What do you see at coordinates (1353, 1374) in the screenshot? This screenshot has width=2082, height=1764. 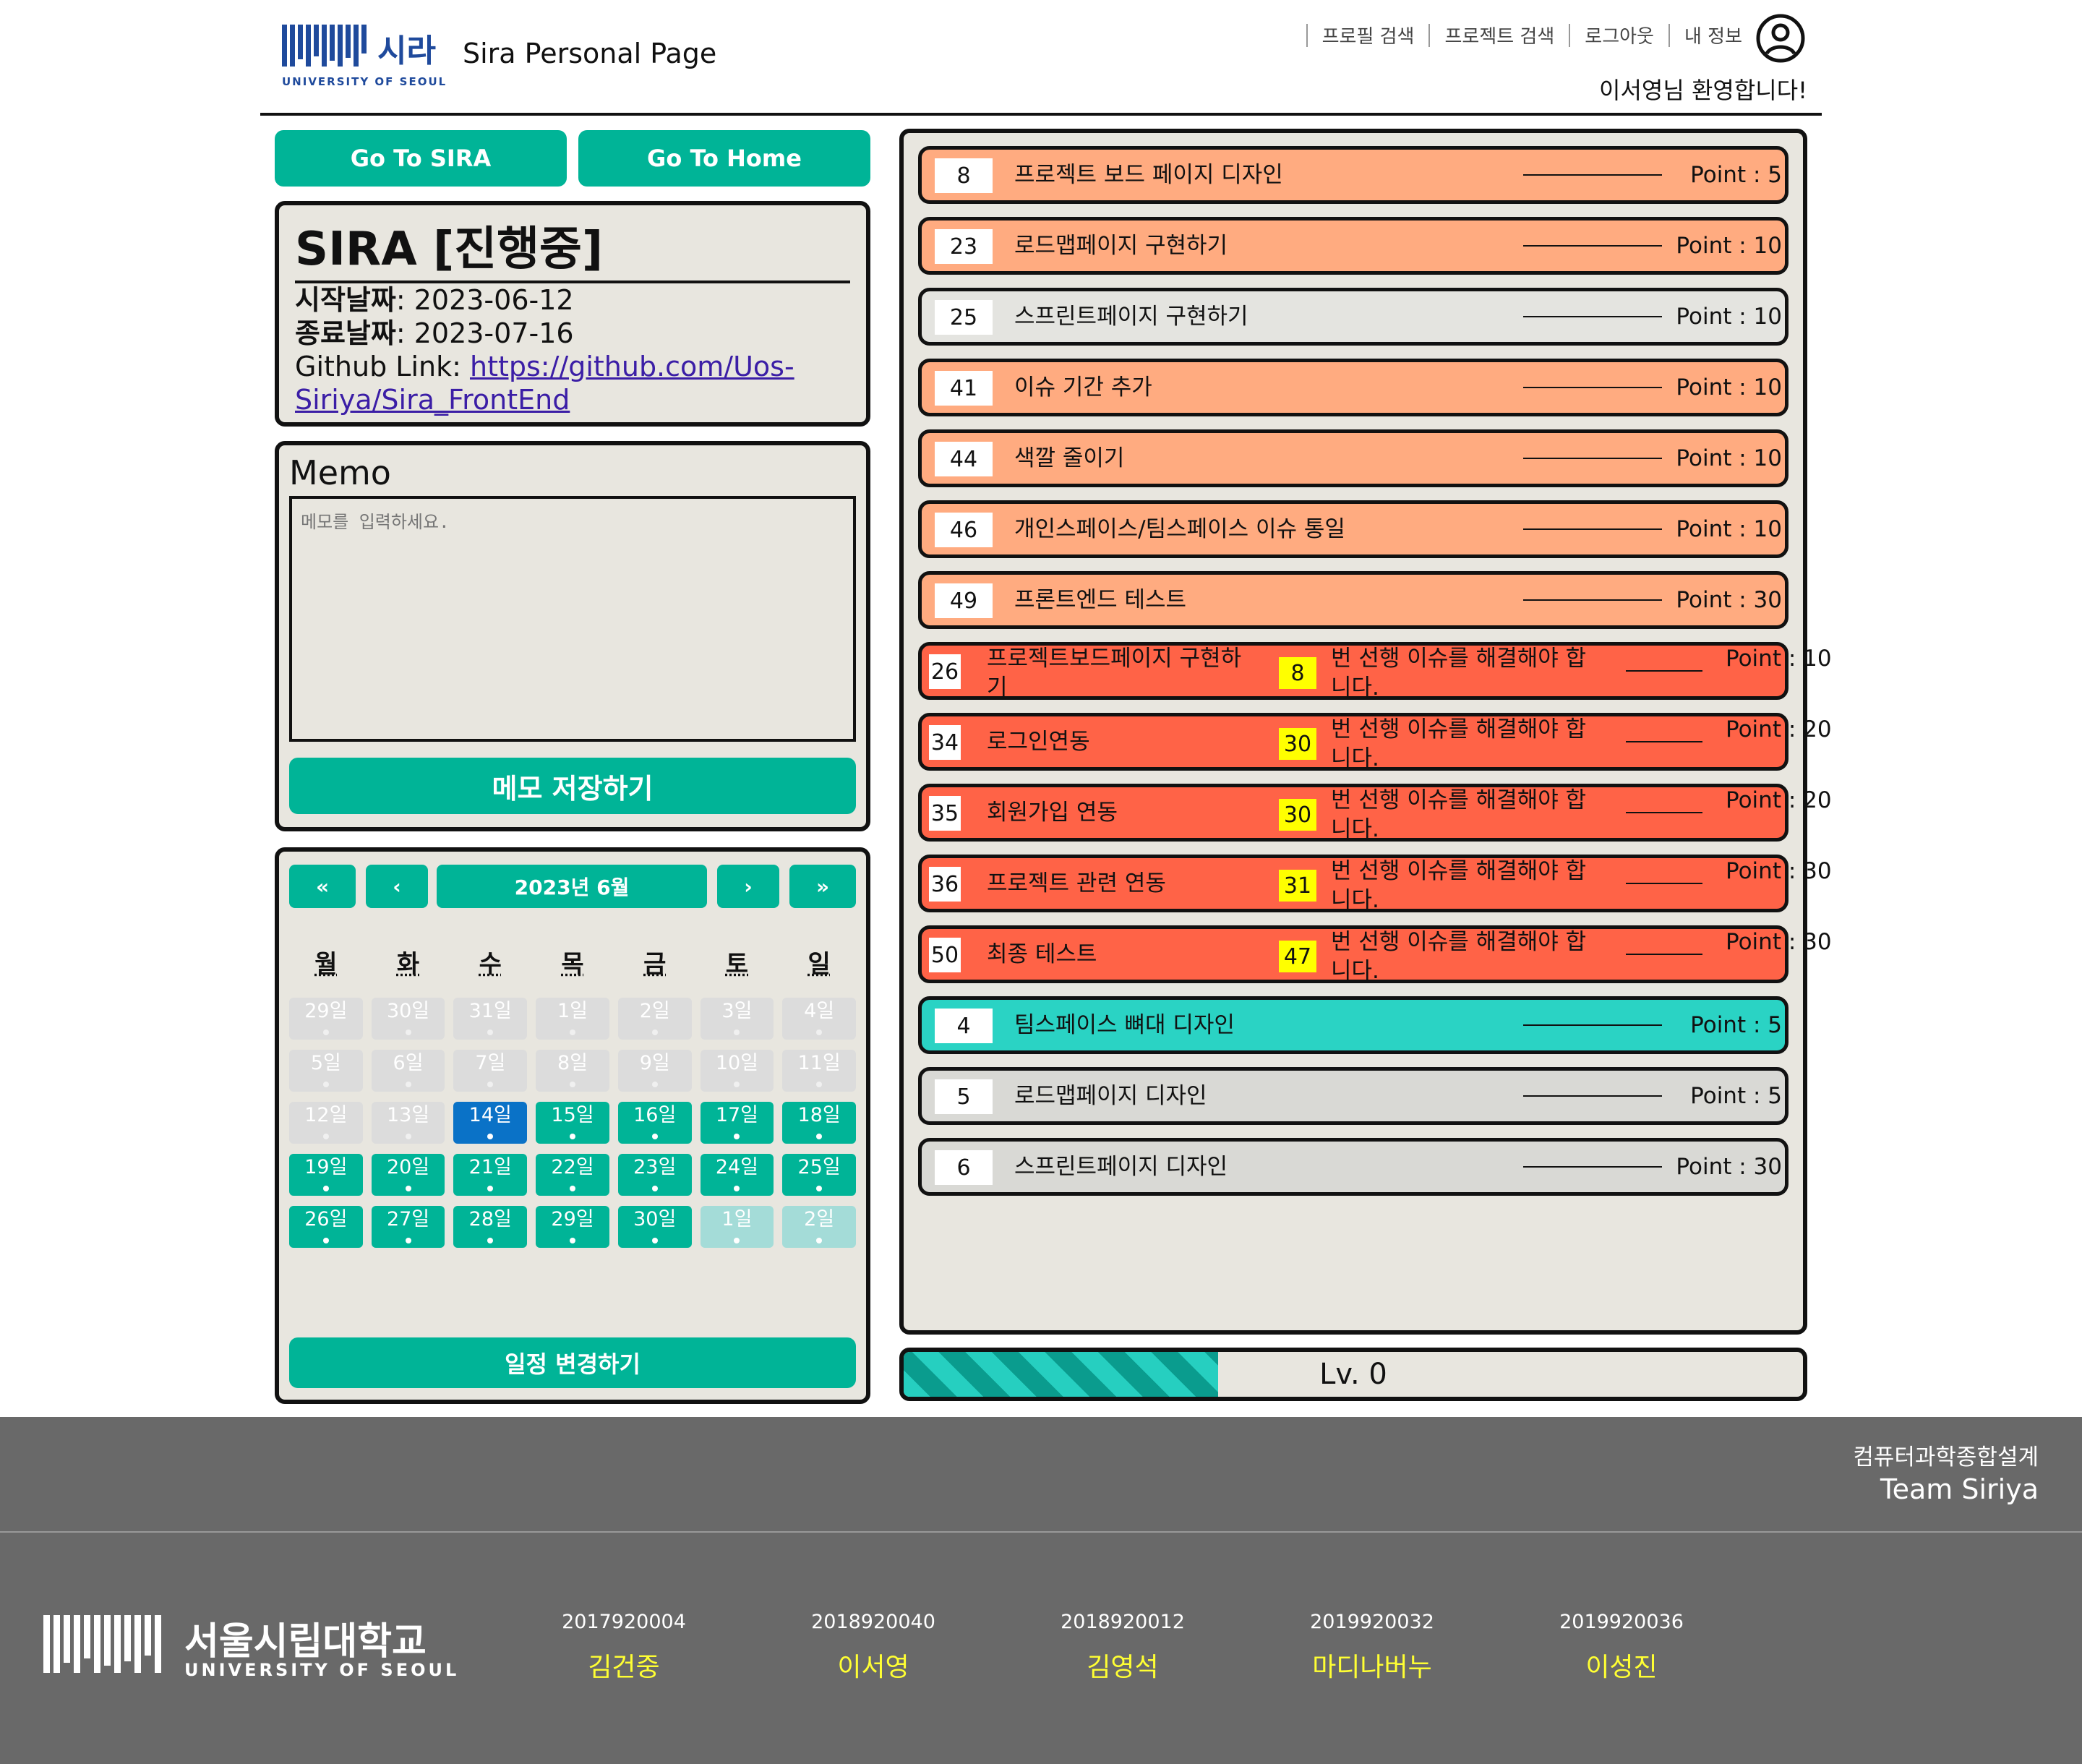 I see `level-label: Lv. 0` at bounding box center [1353, 1374].